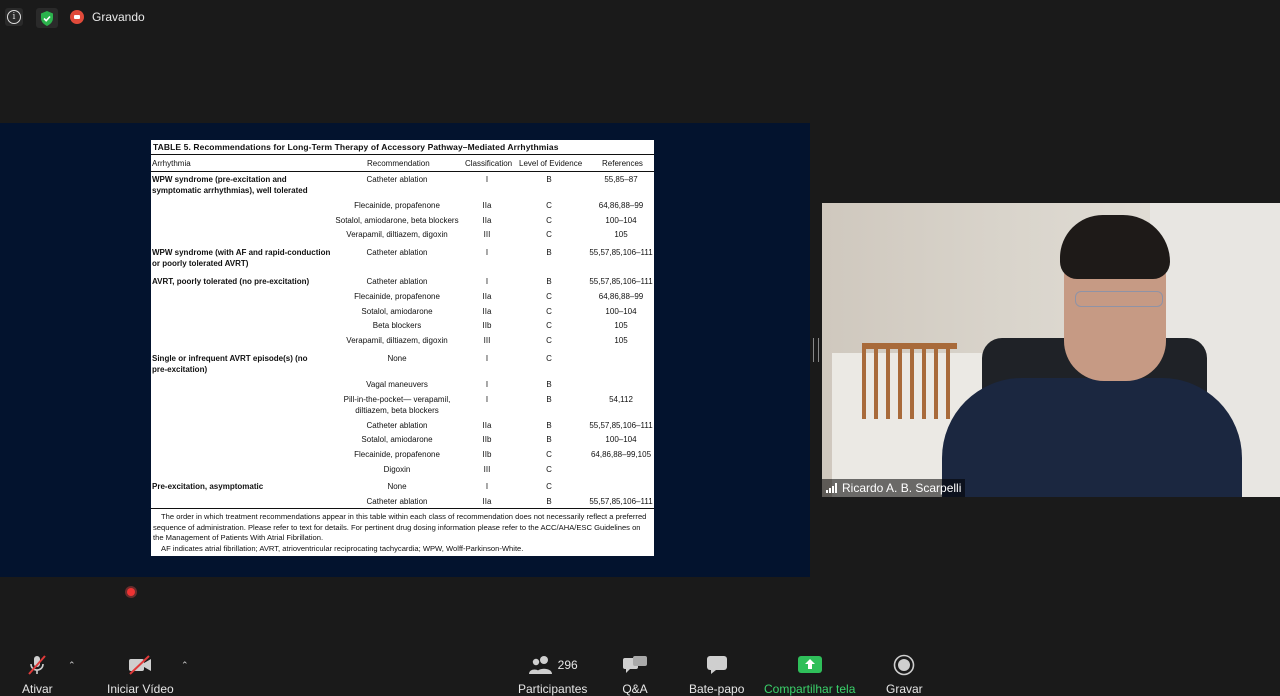  I want to click on info-button: i, so click(14, 17).